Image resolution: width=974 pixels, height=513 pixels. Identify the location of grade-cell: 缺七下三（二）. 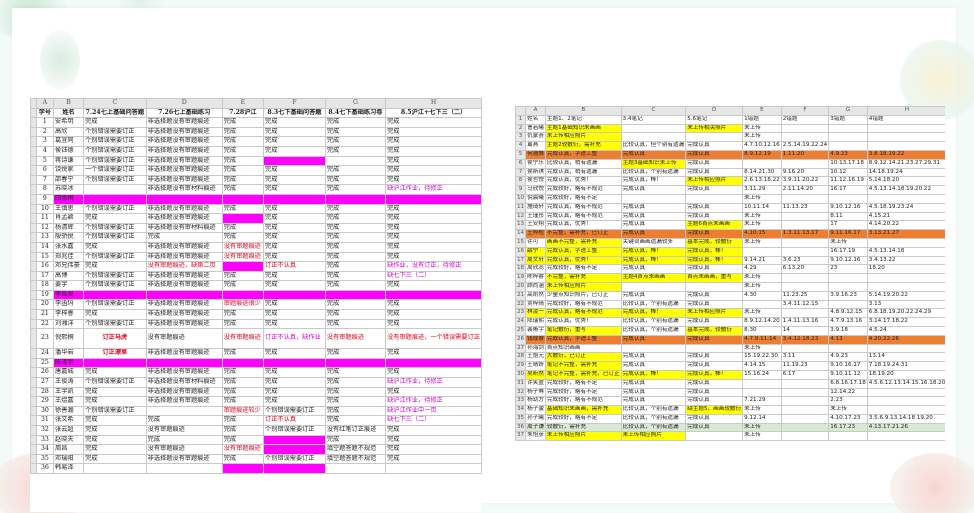
(433, 420).